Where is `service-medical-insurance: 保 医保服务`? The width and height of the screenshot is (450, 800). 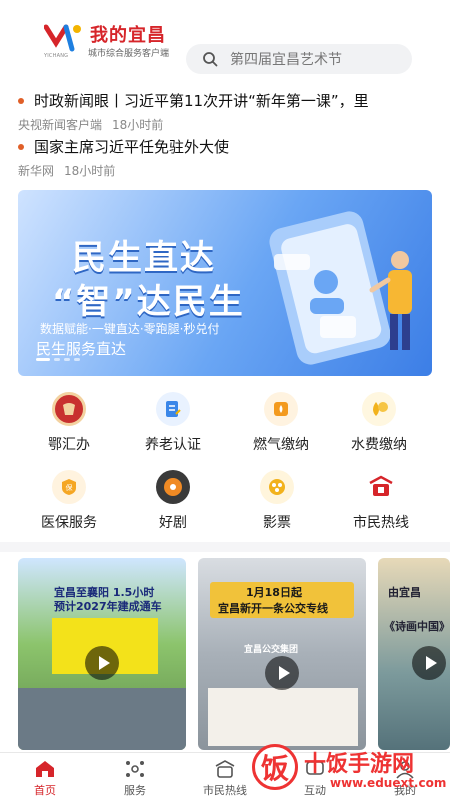 service-medical-insurance: 保 医保服务 is located at coordinates (69, 501).